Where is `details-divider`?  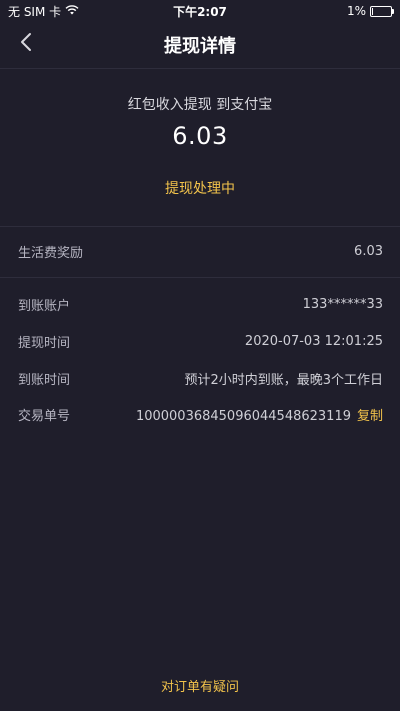 details-divider is located at coordinates (200, 277).